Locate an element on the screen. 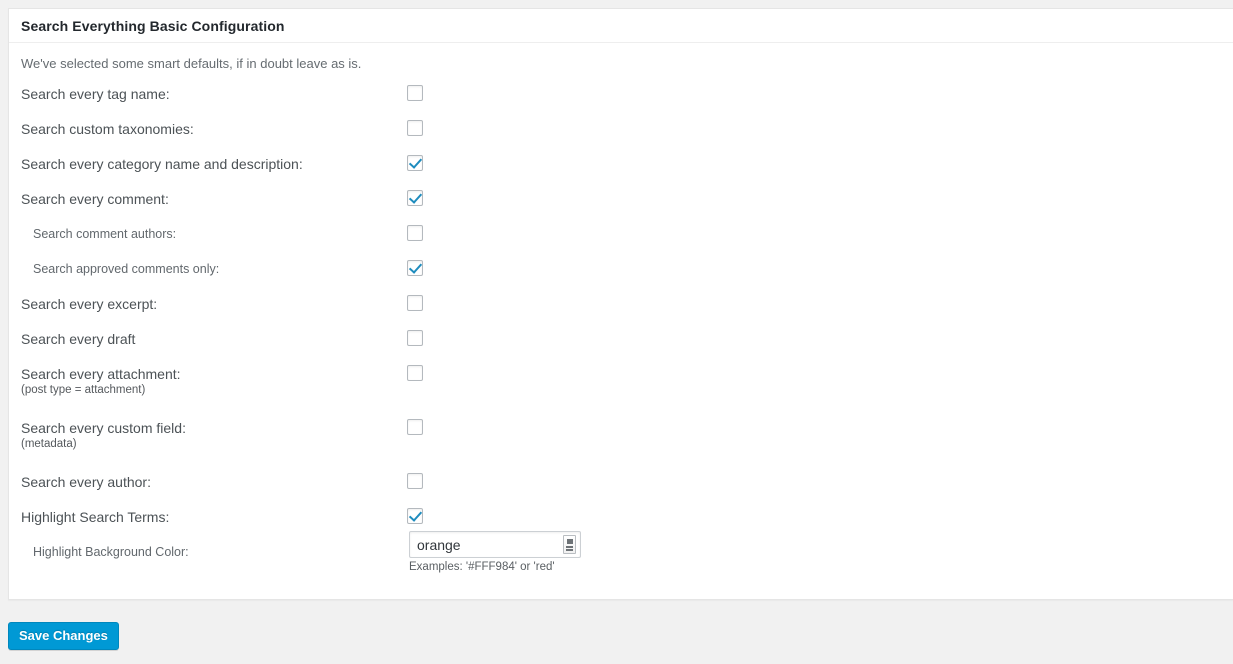  option-label: Search every custom field: is located at coordinates (103, 428).